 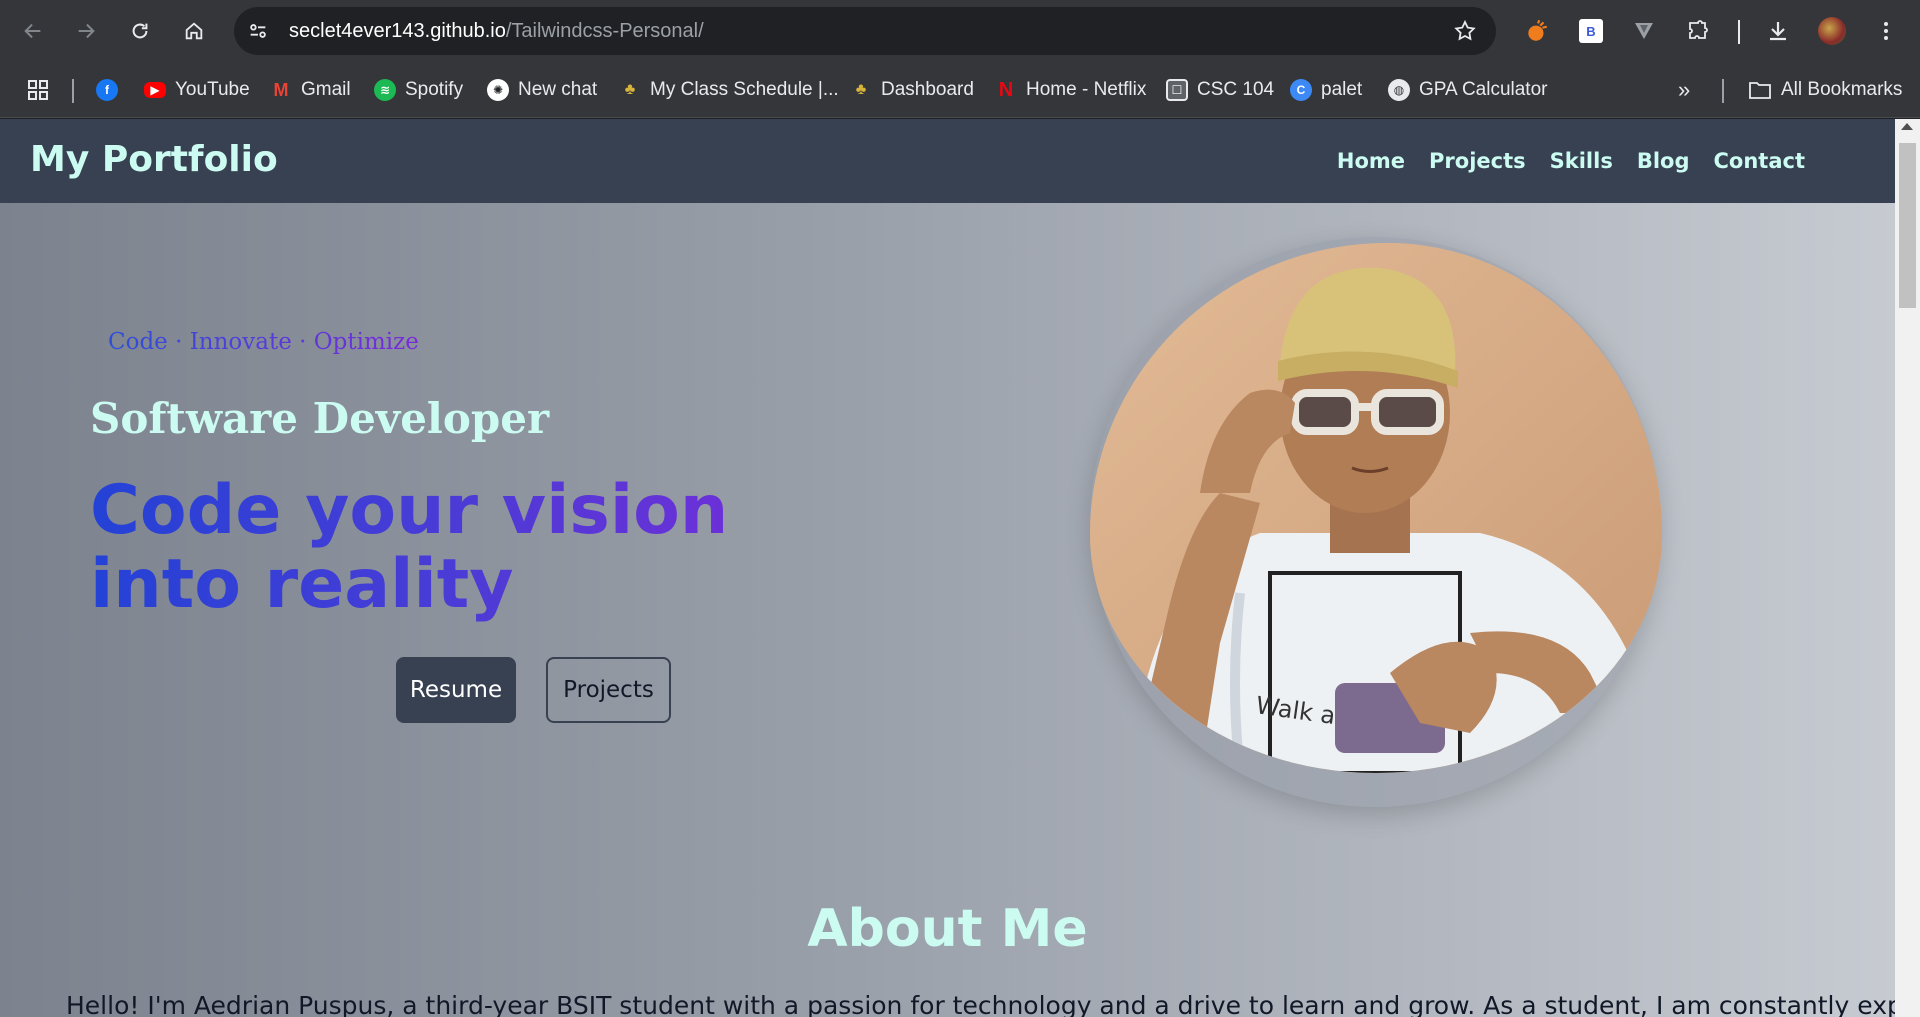 I want to click on canva-icon: C, so click(x=1301, y=90).